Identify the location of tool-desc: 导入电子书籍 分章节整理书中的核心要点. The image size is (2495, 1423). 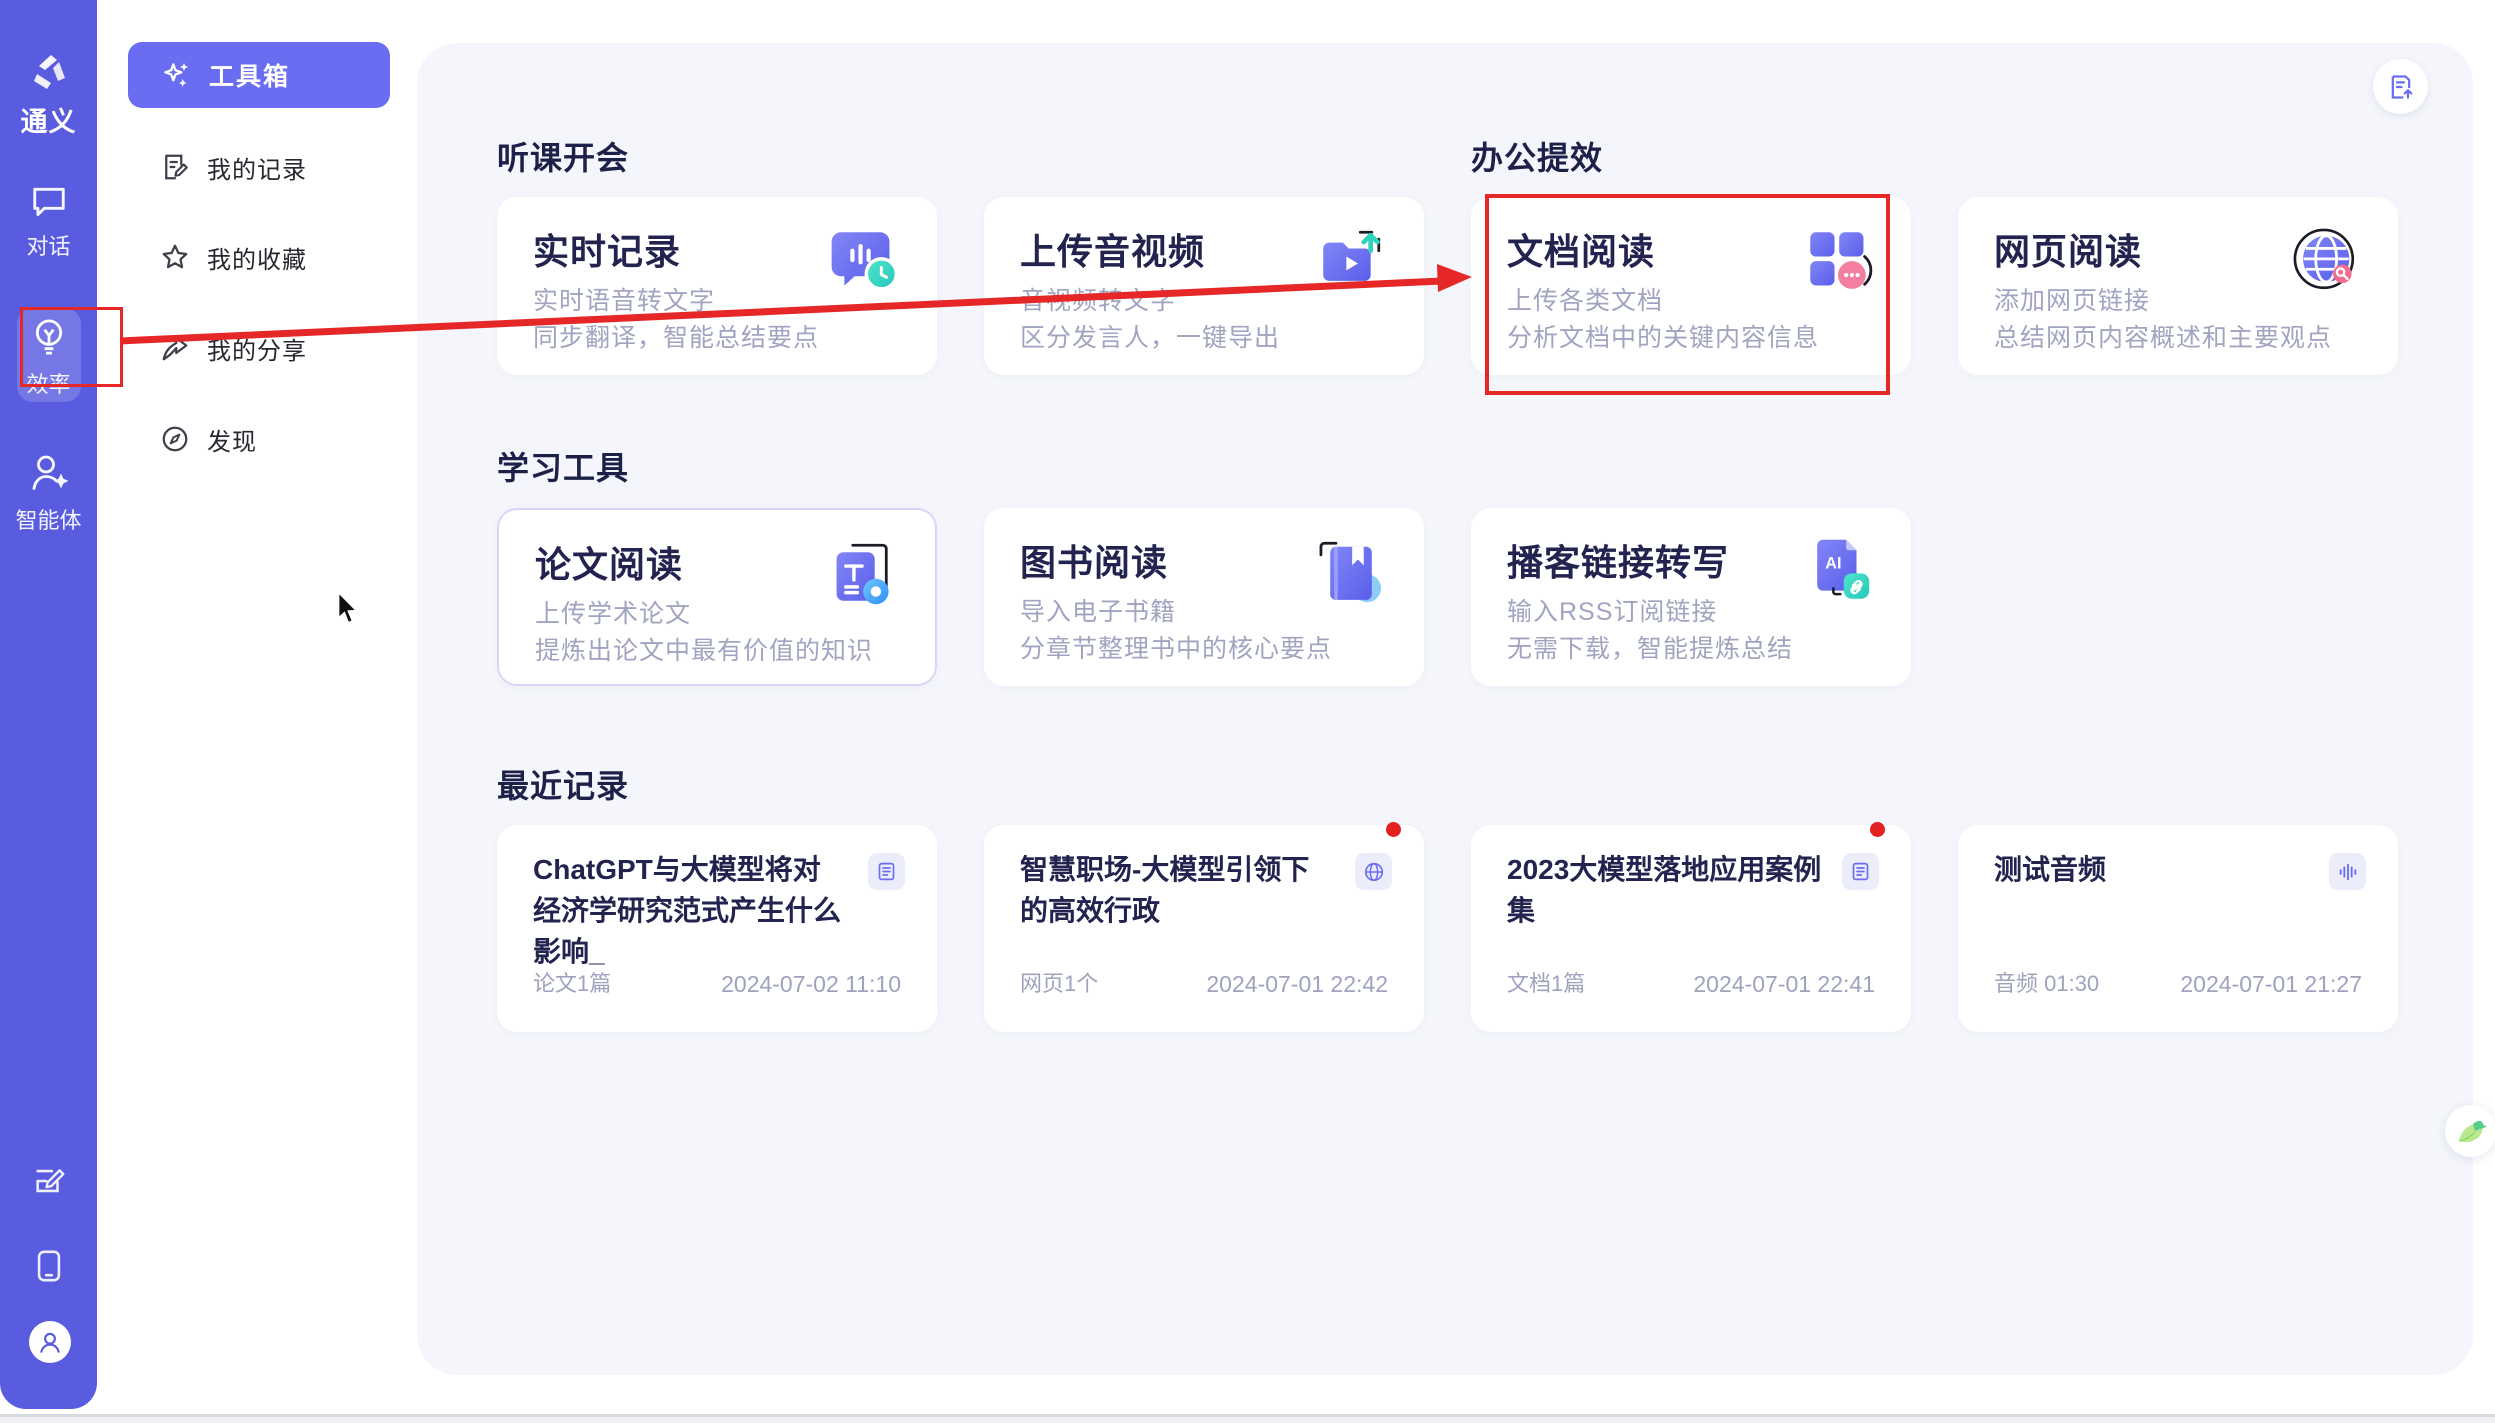
(1176, 630).